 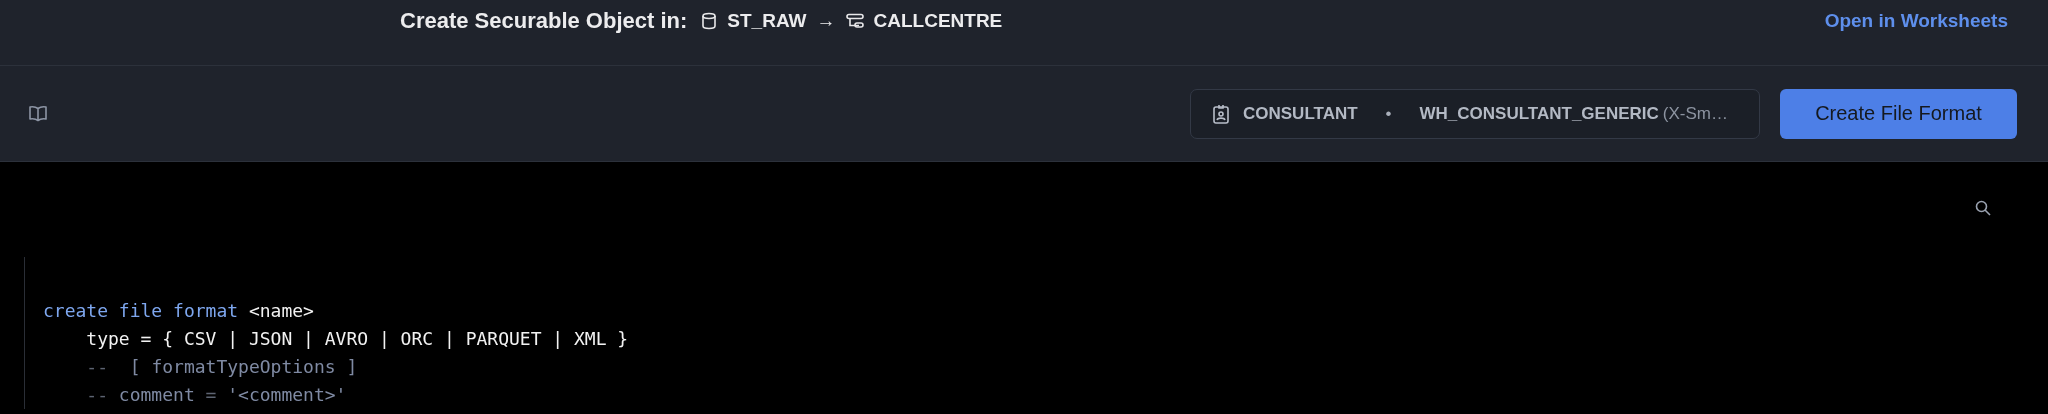 I want to click on page-title: Create Securable Object in:, so click(x=544, y=21).